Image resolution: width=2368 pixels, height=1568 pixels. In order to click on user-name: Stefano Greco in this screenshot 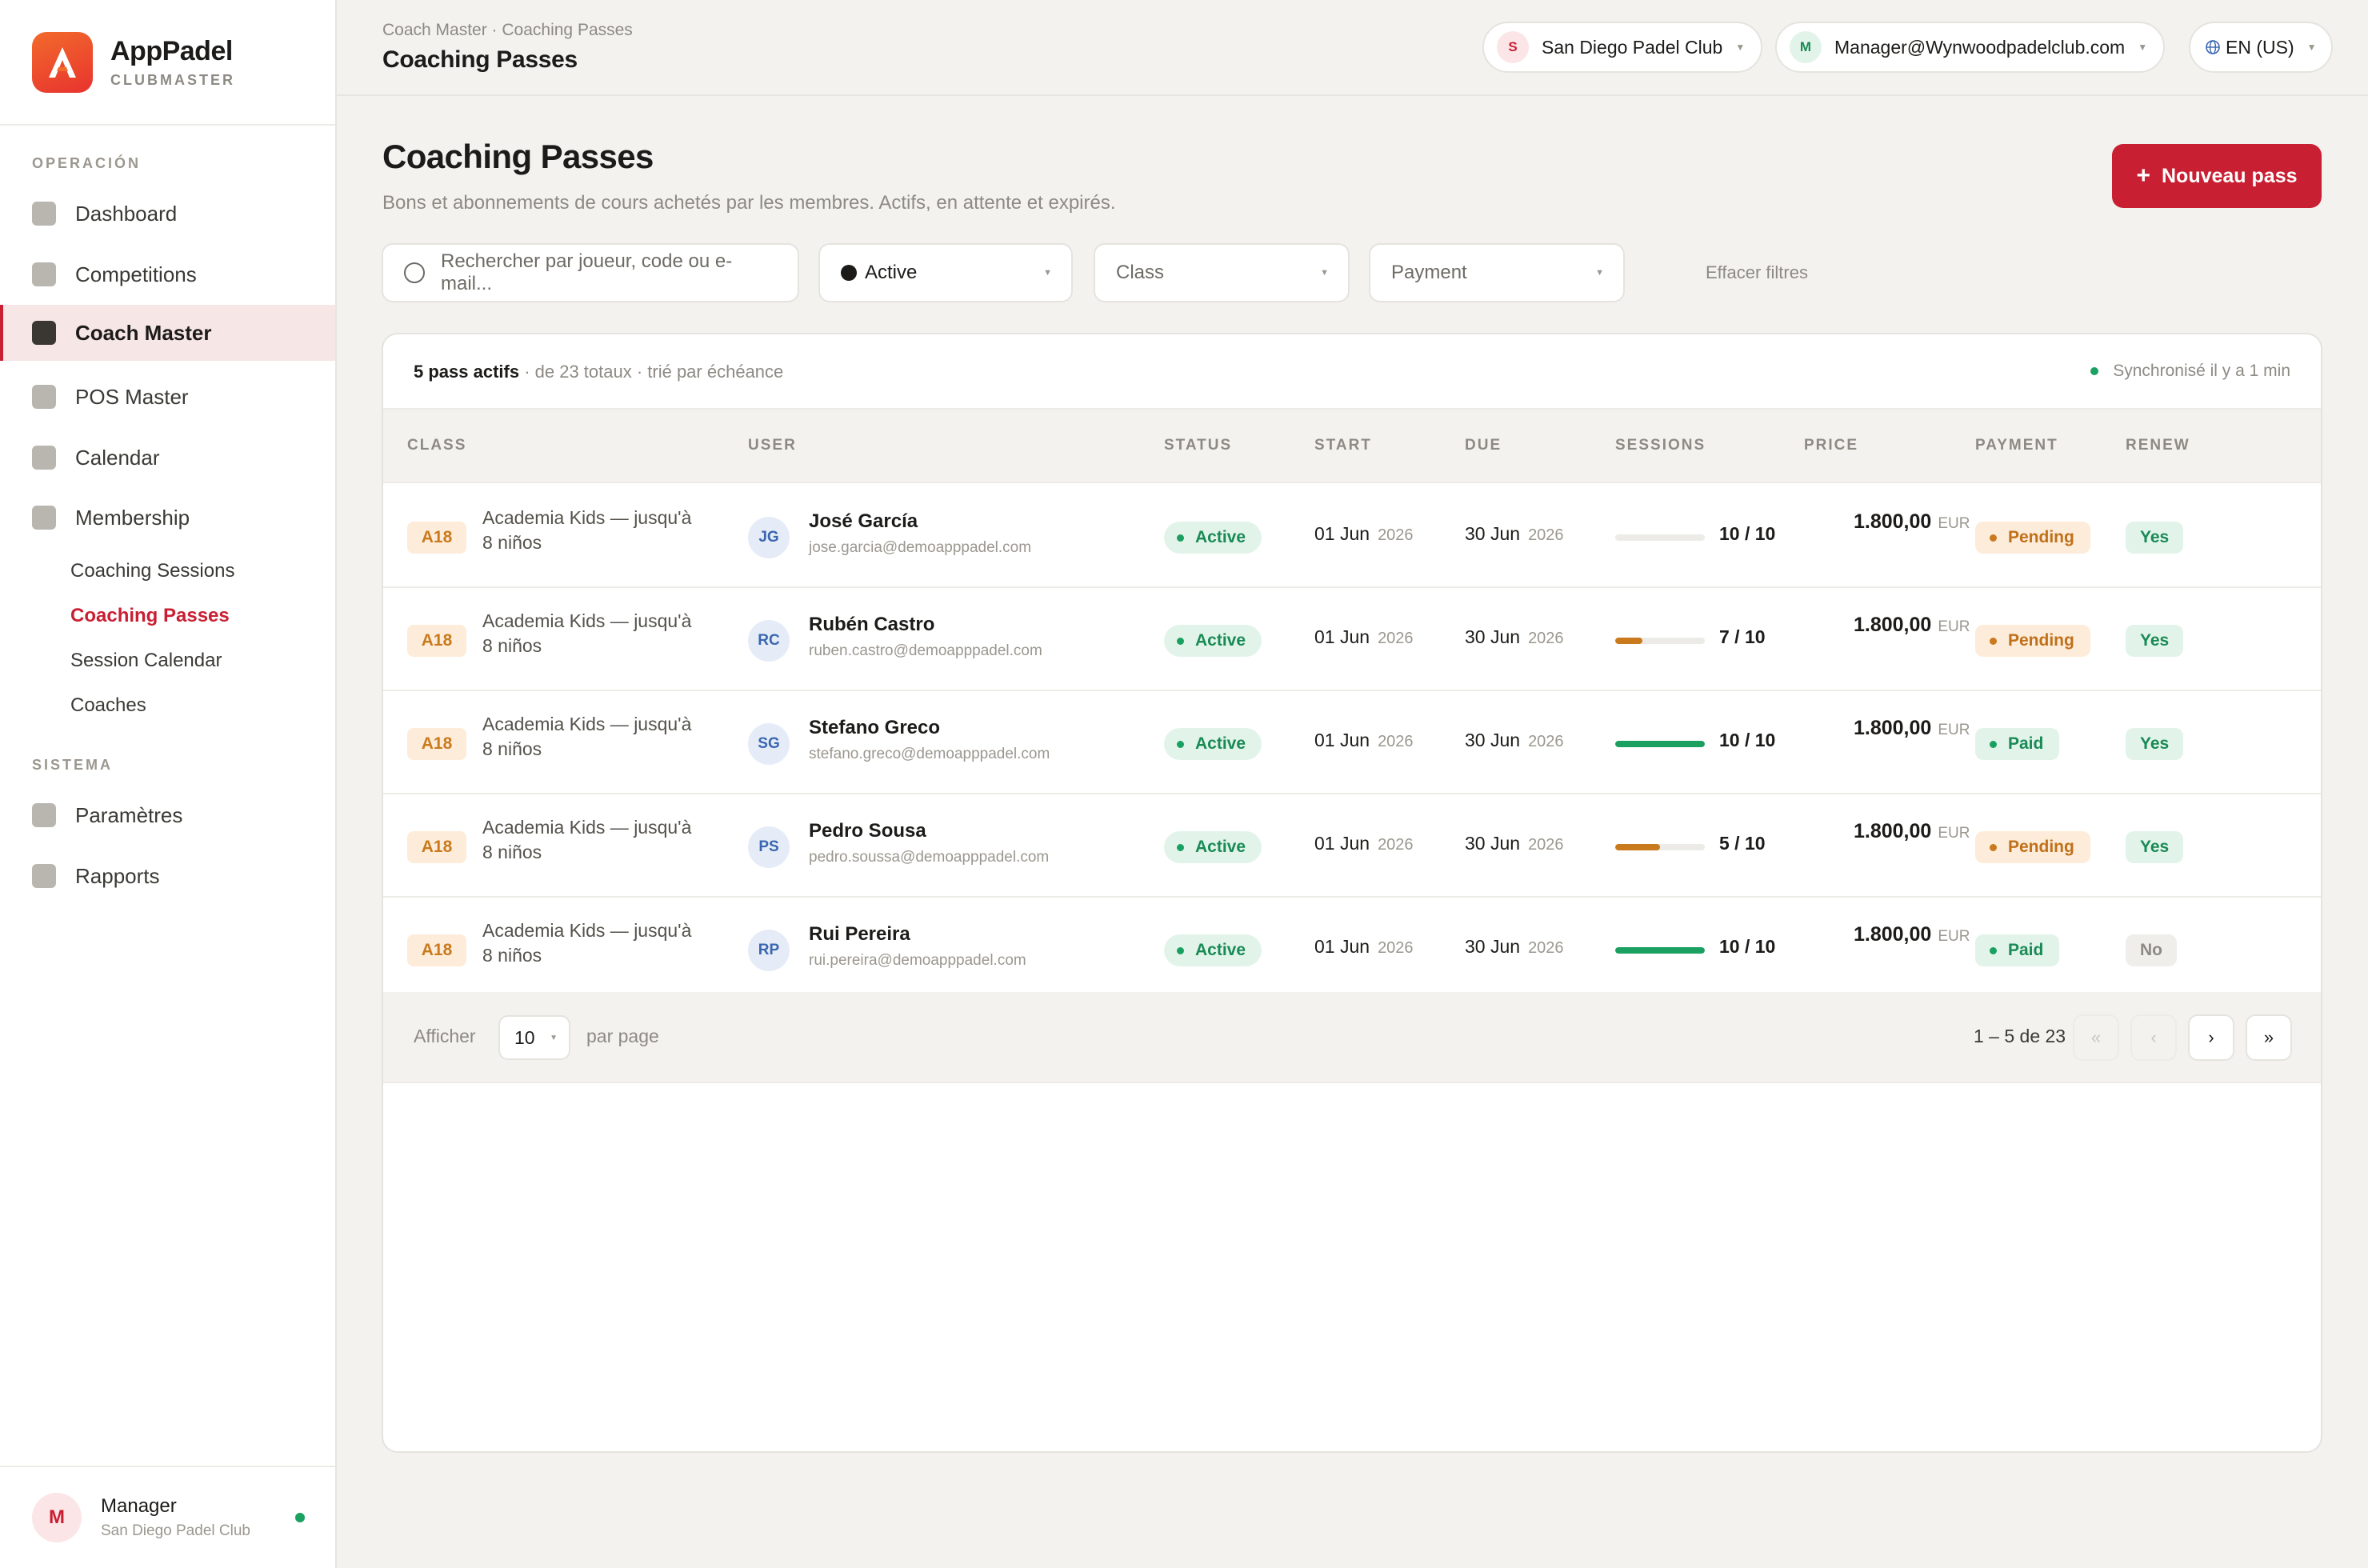, I will do `click(874, 728)`.